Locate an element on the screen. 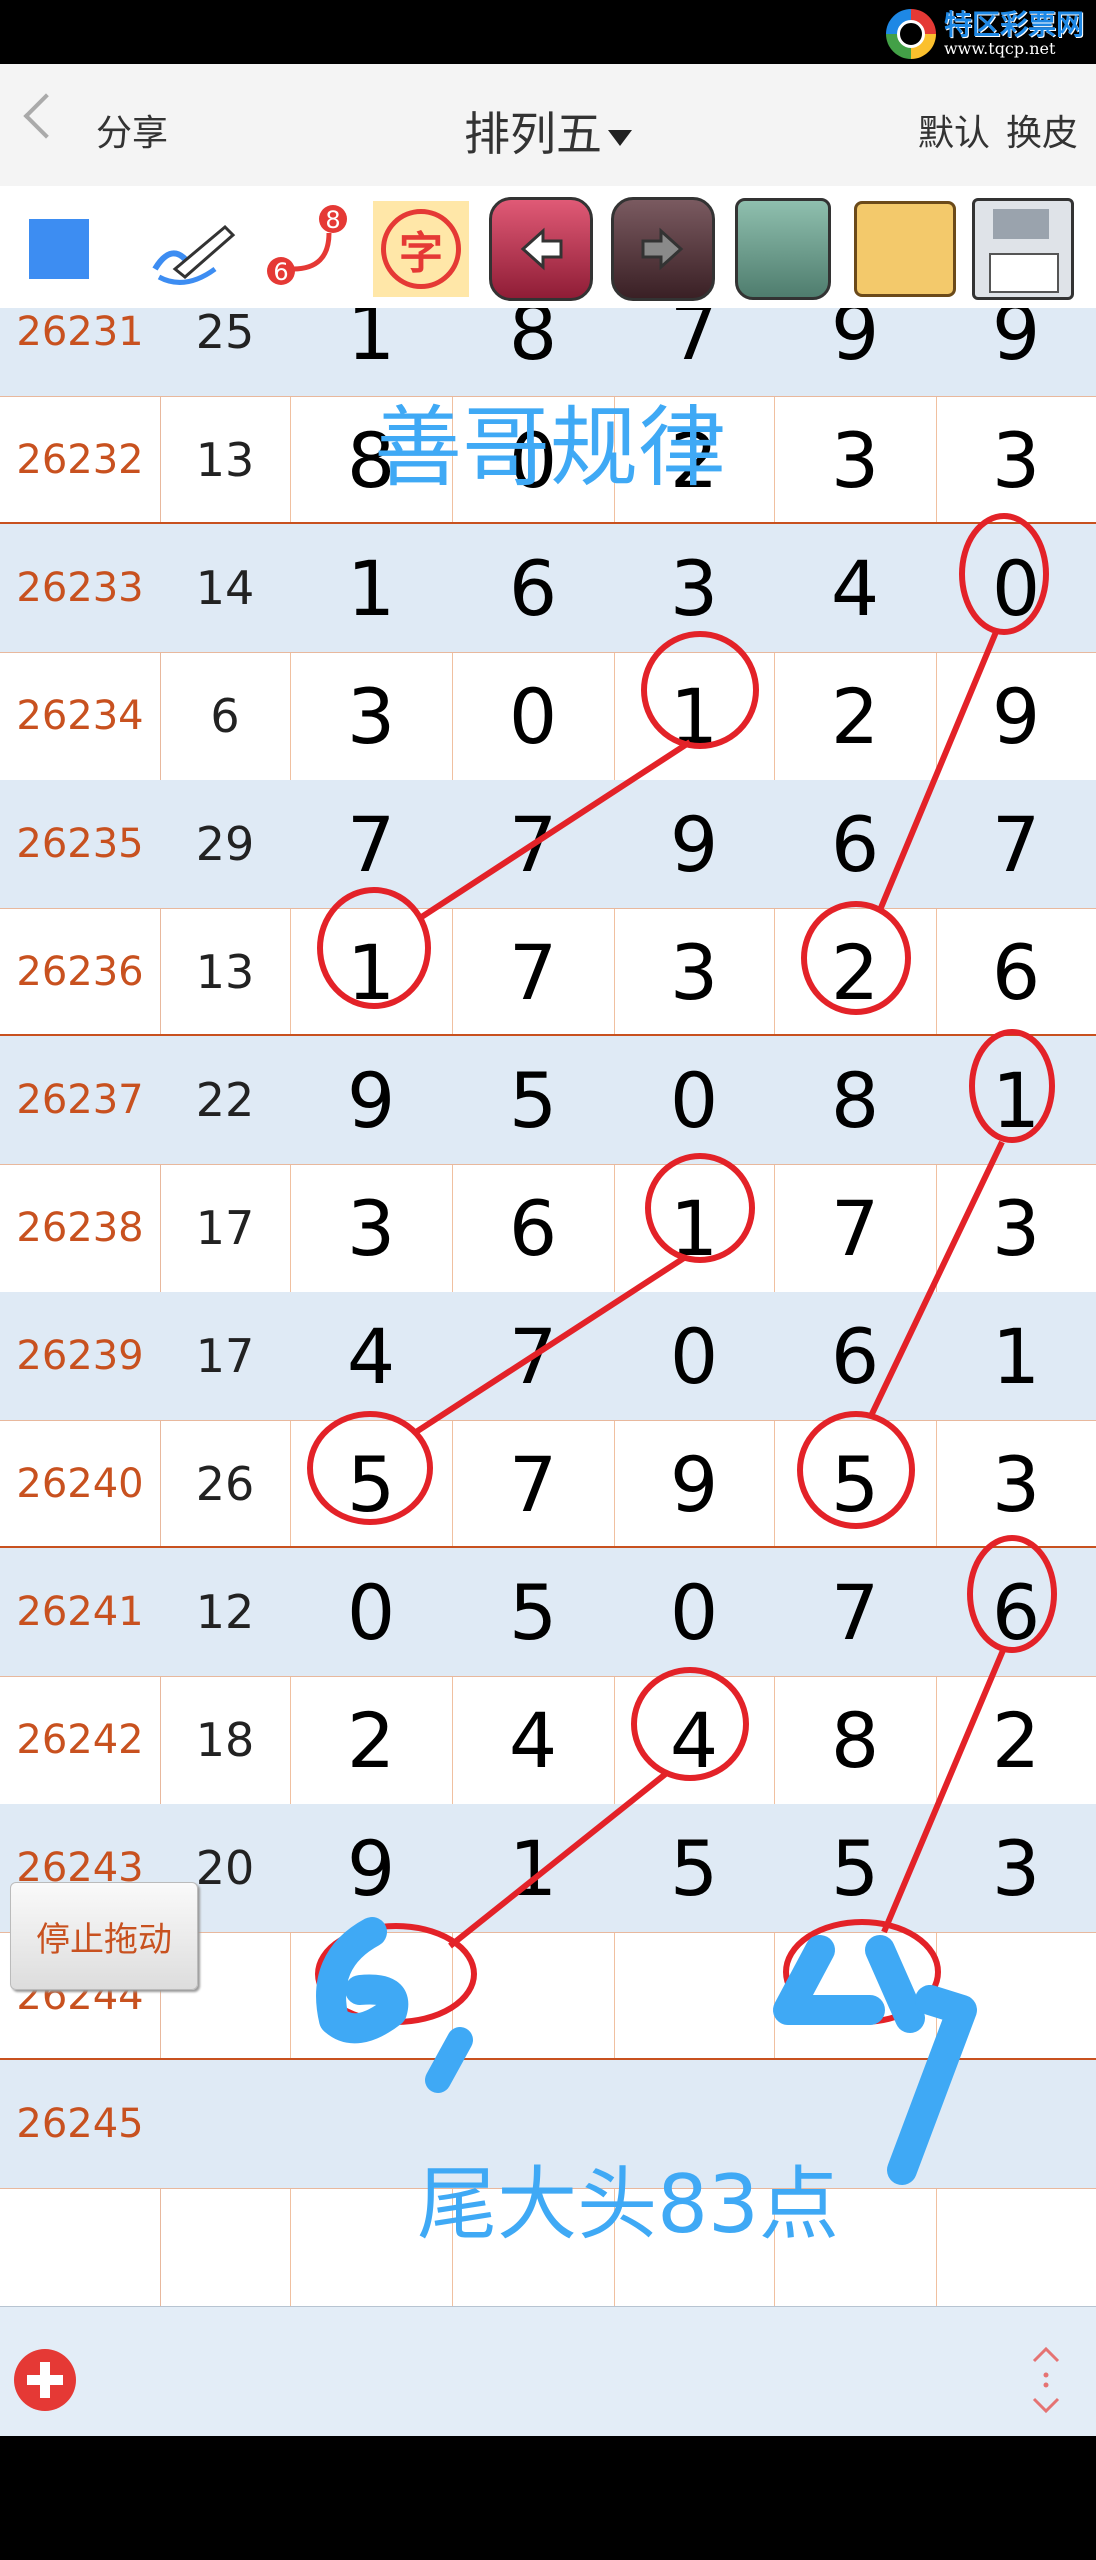 The width and height of the screenshot is (1096, 2560). sum-value: 12 is located at coordinates (225, 1612).